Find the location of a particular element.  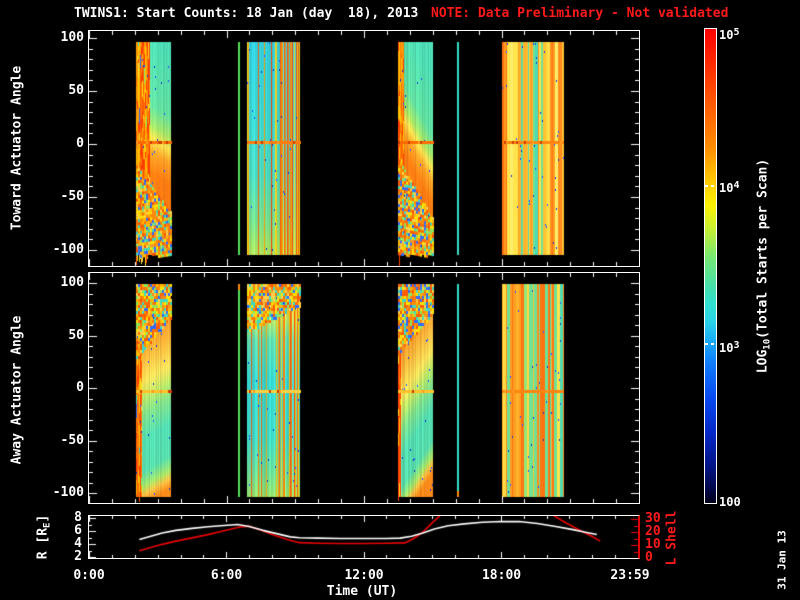

colorbar-tick-1e4 is located at coordinates (710, 186).